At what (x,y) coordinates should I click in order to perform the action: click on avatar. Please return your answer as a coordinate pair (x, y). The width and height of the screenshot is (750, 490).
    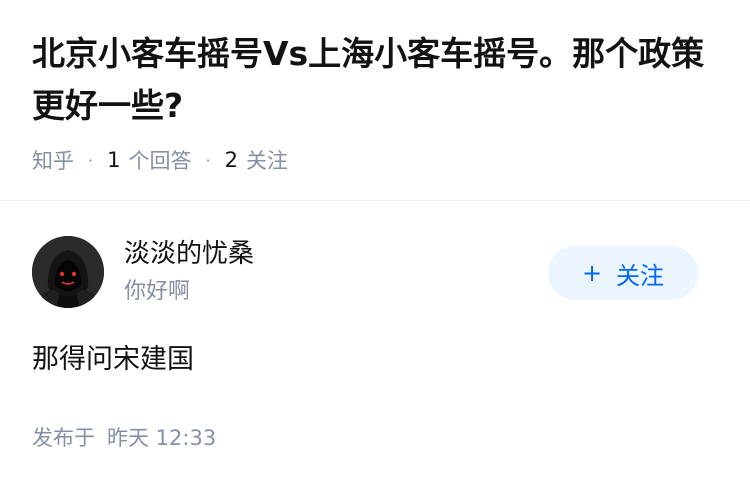
    Looking at the image, I should click on (68, 272).